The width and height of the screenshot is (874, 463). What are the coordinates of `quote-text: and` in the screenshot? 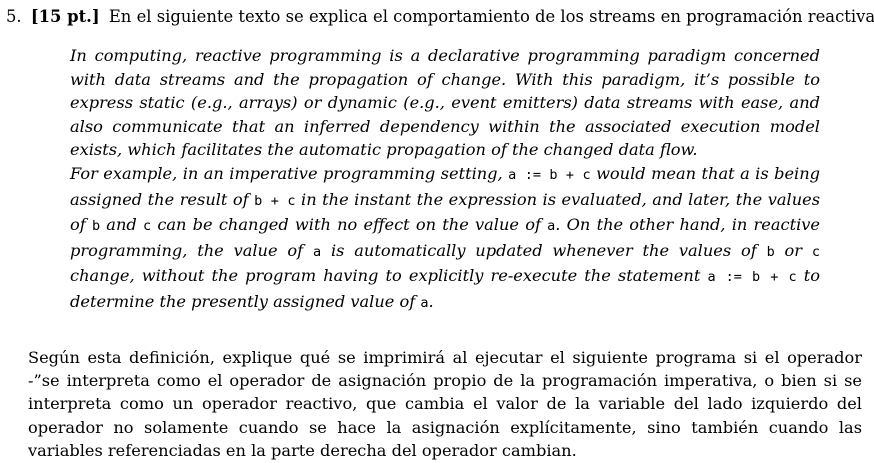 It's located at (121, 225).